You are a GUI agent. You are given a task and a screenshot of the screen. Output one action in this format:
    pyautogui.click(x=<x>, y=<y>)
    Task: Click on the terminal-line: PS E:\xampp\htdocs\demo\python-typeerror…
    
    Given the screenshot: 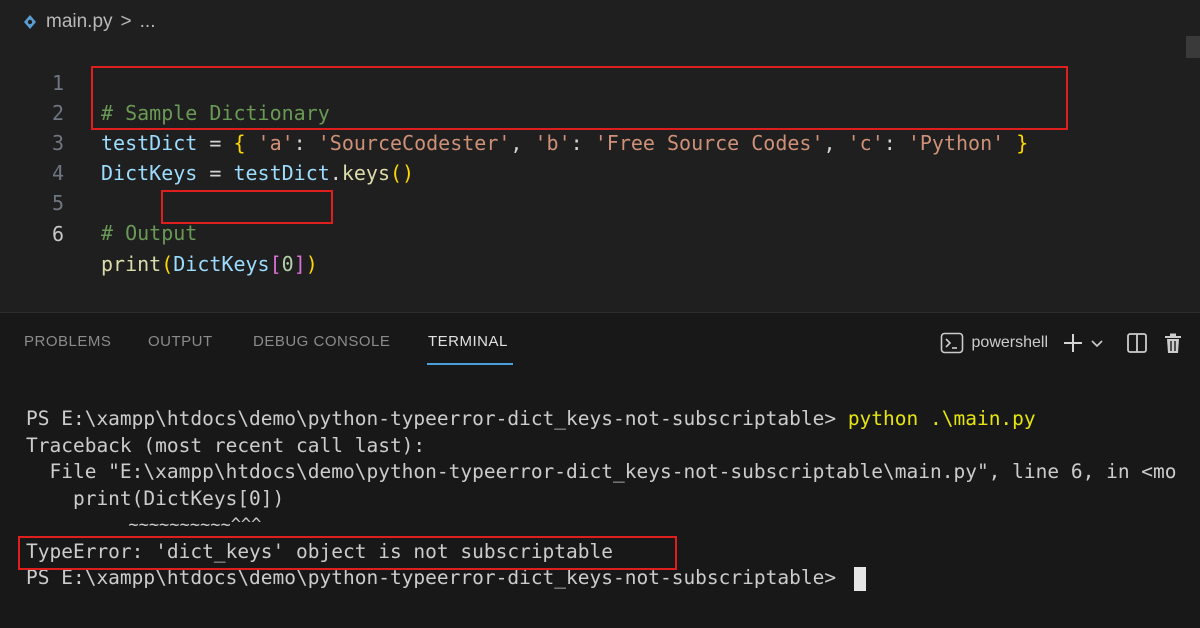 What is the action you would take?
    pyautogui.click(x=601, y=419)
    